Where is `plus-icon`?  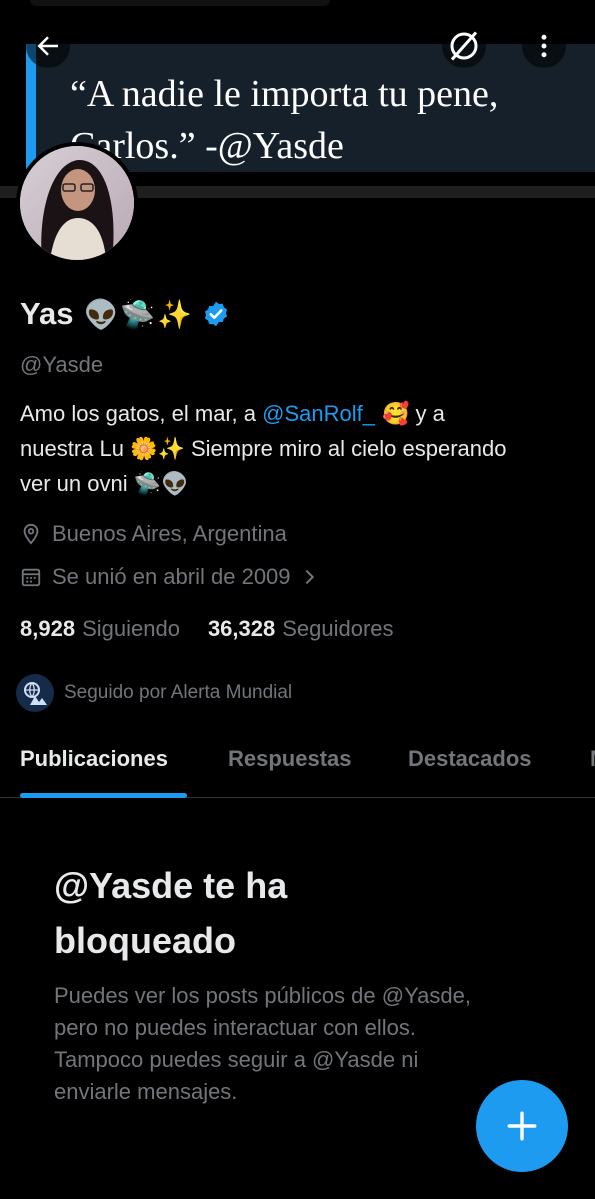 plus-icon is located at coordinates (522, 1126).